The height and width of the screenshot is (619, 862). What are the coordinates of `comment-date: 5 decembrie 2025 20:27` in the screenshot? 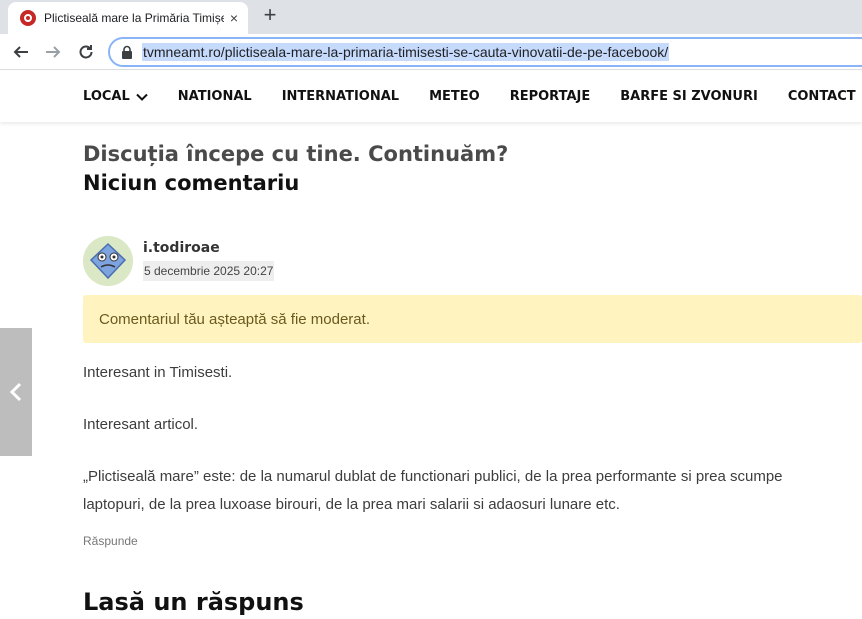 It's located at (209, 271).